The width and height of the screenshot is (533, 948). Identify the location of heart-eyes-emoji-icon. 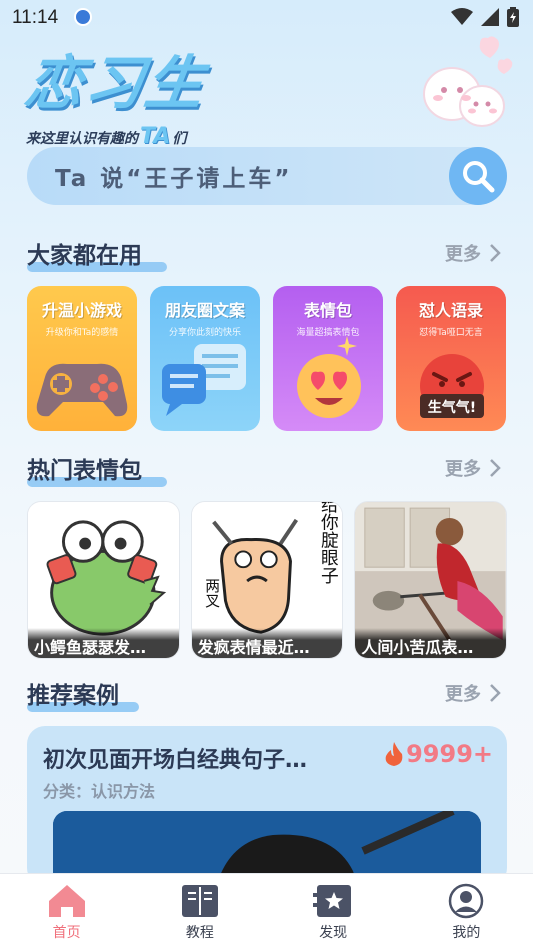
(329, 377).